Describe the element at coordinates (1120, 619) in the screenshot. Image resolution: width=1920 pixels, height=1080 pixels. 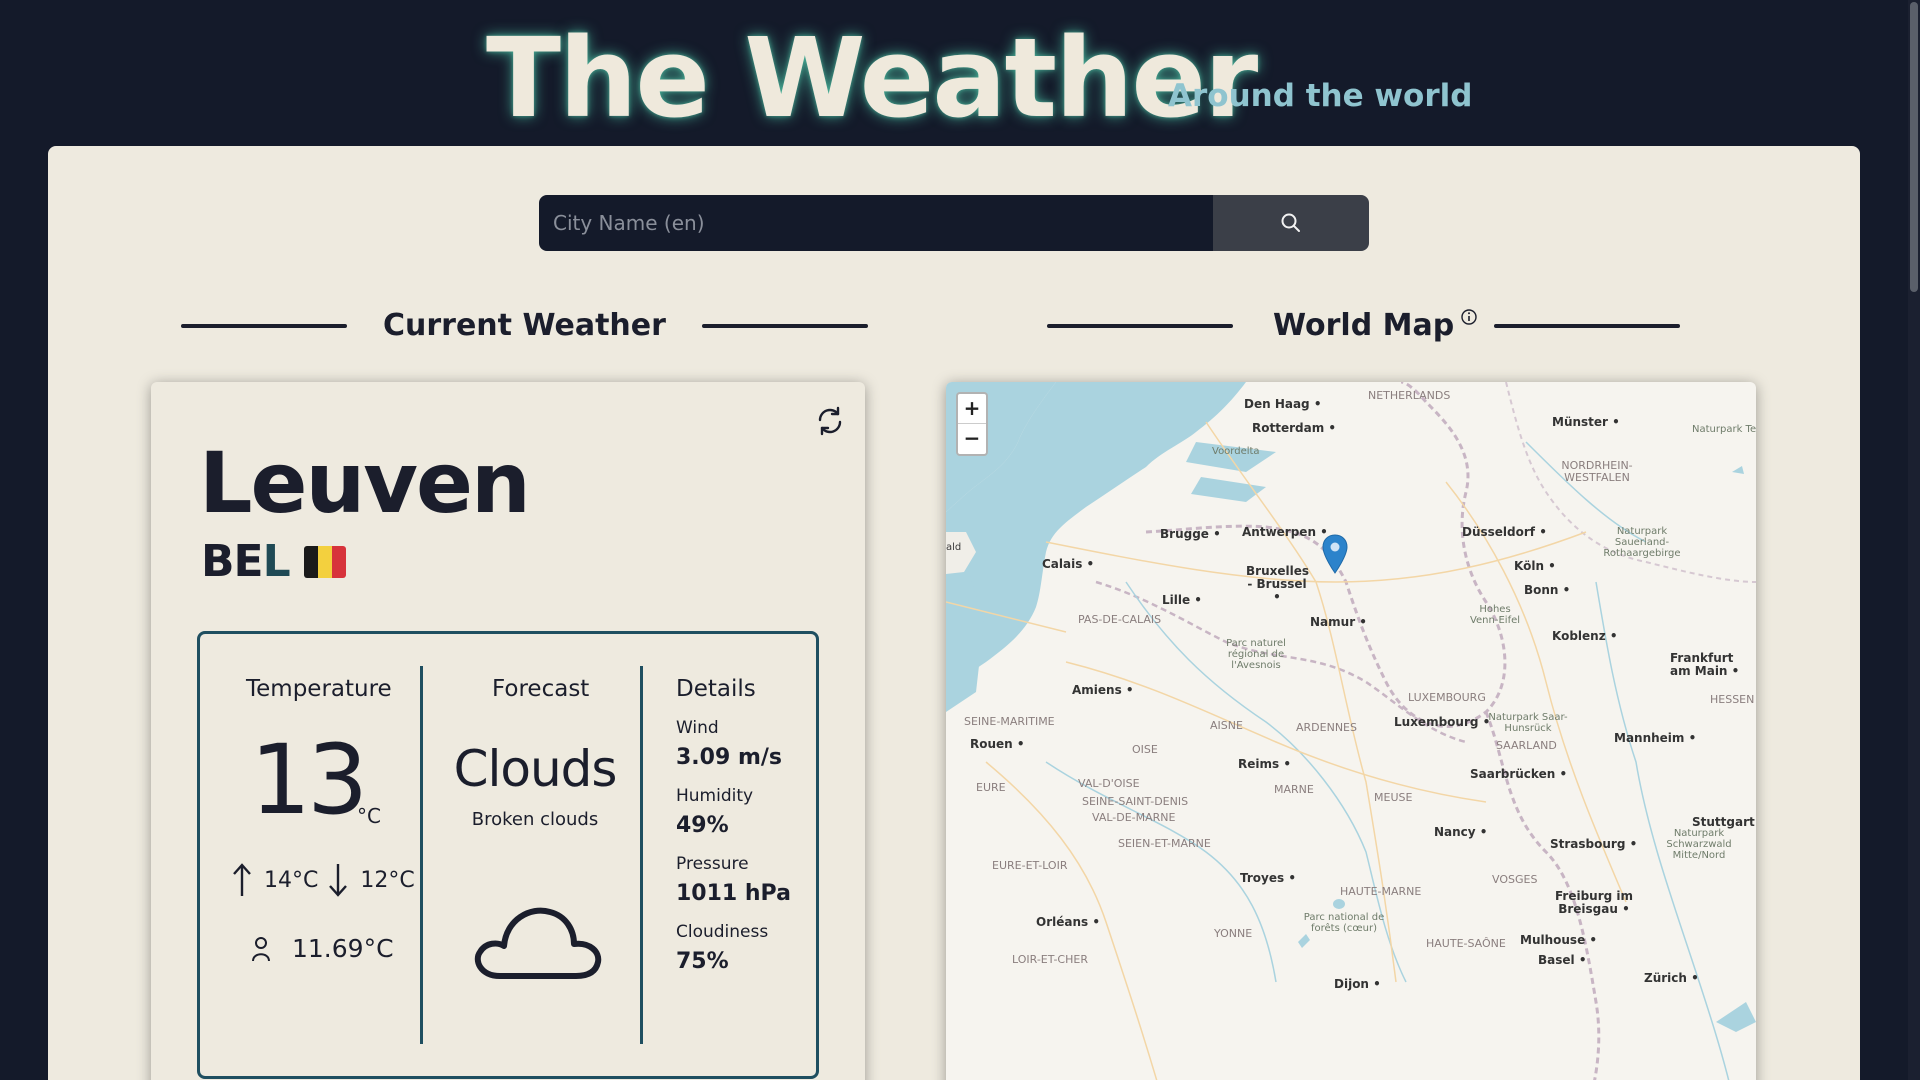
I see `map-label: PAS-DE-CALAIS` at that location.